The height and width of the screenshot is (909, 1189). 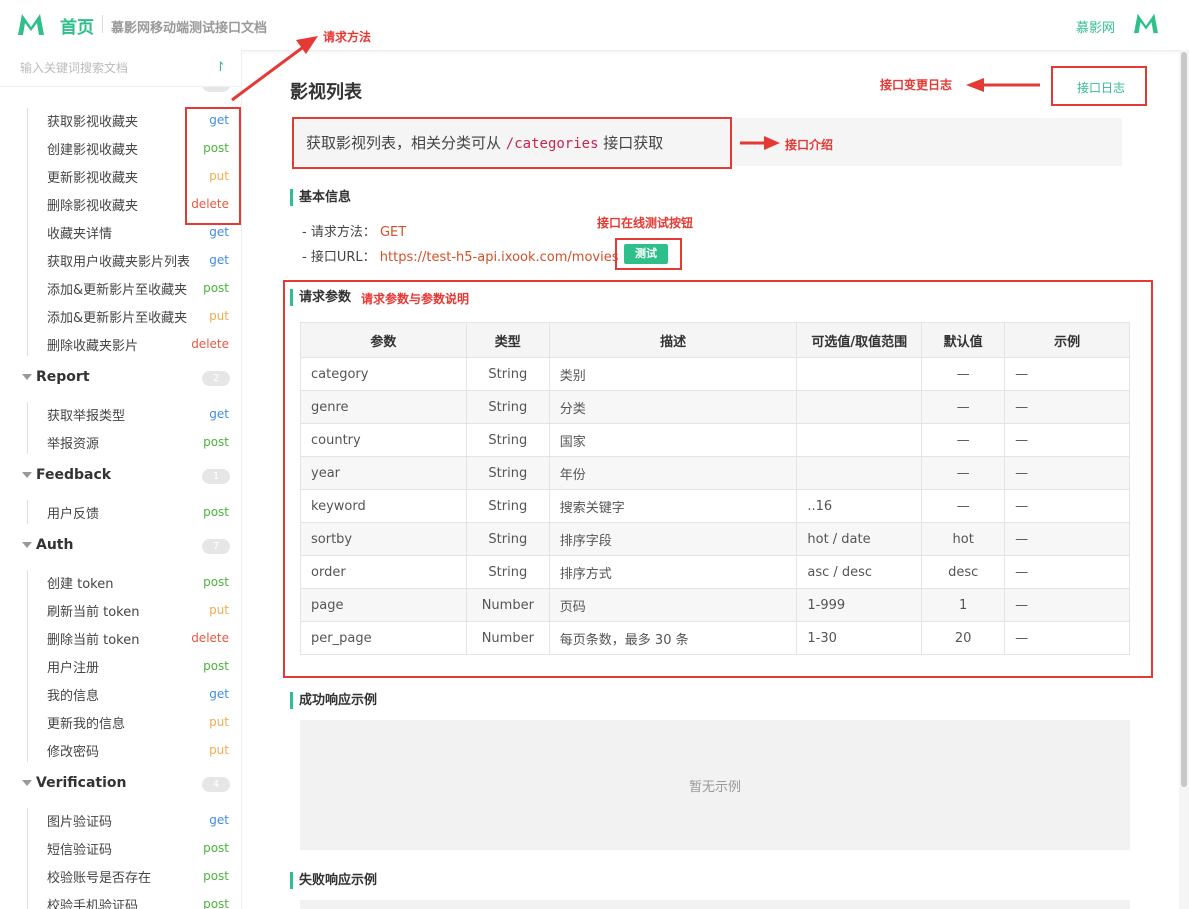 I want to click on success-heading: 成功响应示例, so click(x=333, y=700).